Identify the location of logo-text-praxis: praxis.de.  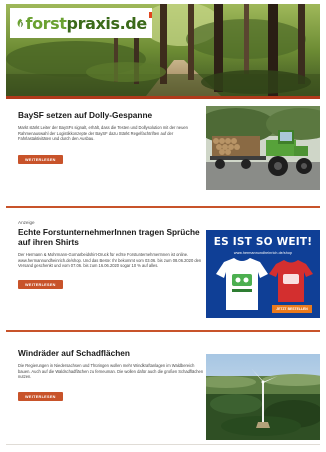
(107, 23).